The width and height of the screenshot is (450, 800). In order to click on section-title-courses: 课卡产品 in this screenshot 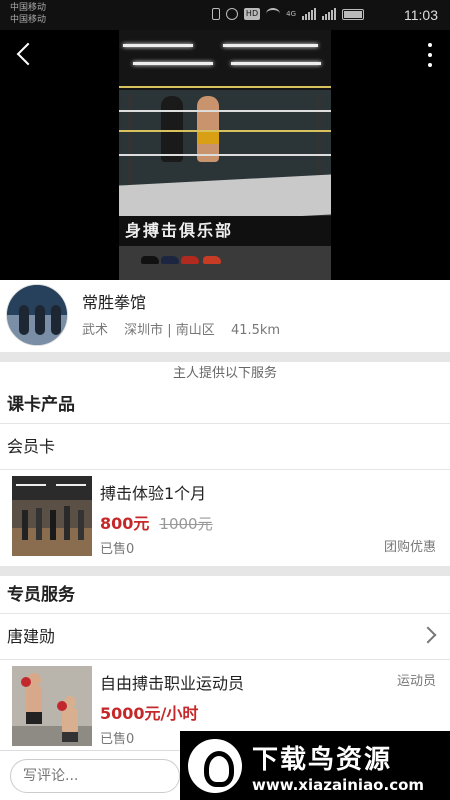, I will do `click(225, 405)`.